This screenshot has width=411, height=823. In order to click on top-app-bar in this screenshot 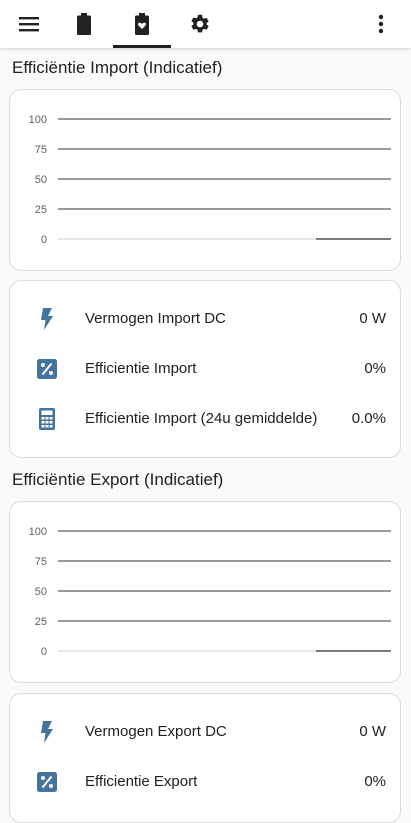, I will do `click(205, 24)`.